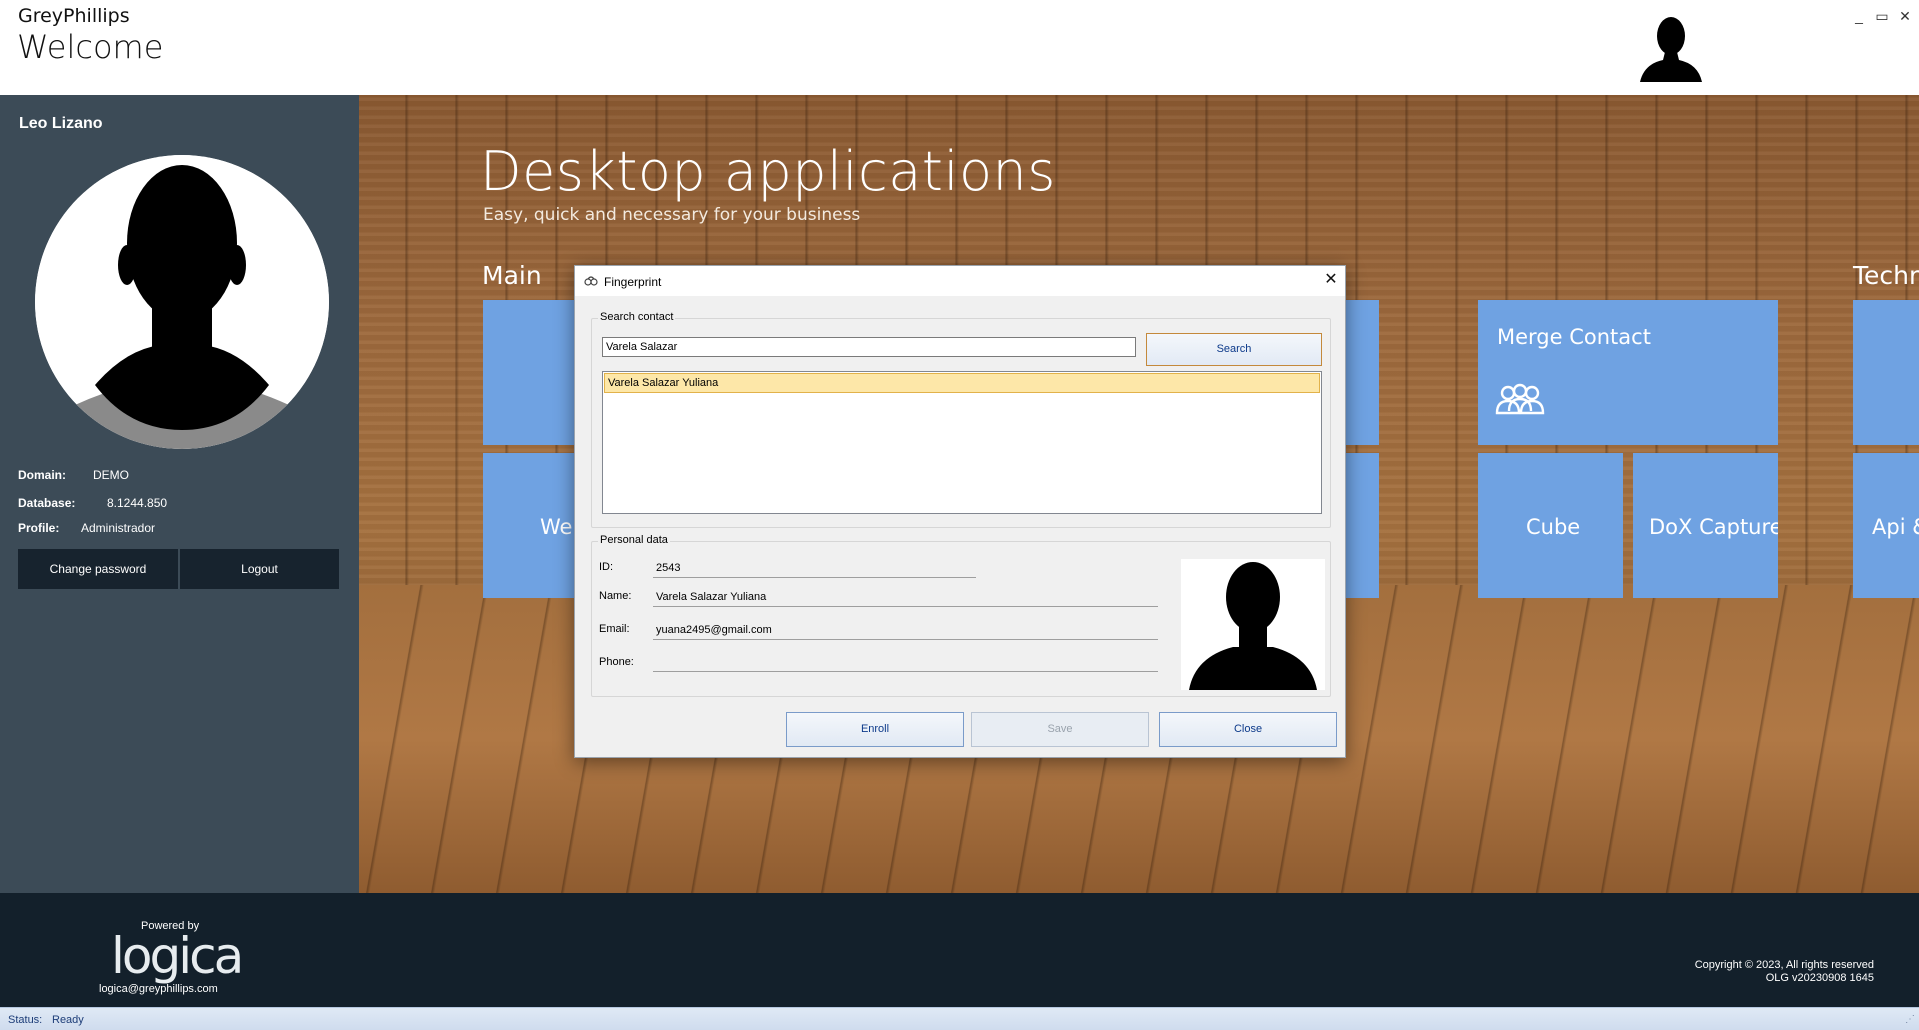 This screenshot has width=1919, height=1030. Describe the element at coordinates (905, 597) in the screenshot. I see `name-field: Varela Salazar Yuliana` at that location.